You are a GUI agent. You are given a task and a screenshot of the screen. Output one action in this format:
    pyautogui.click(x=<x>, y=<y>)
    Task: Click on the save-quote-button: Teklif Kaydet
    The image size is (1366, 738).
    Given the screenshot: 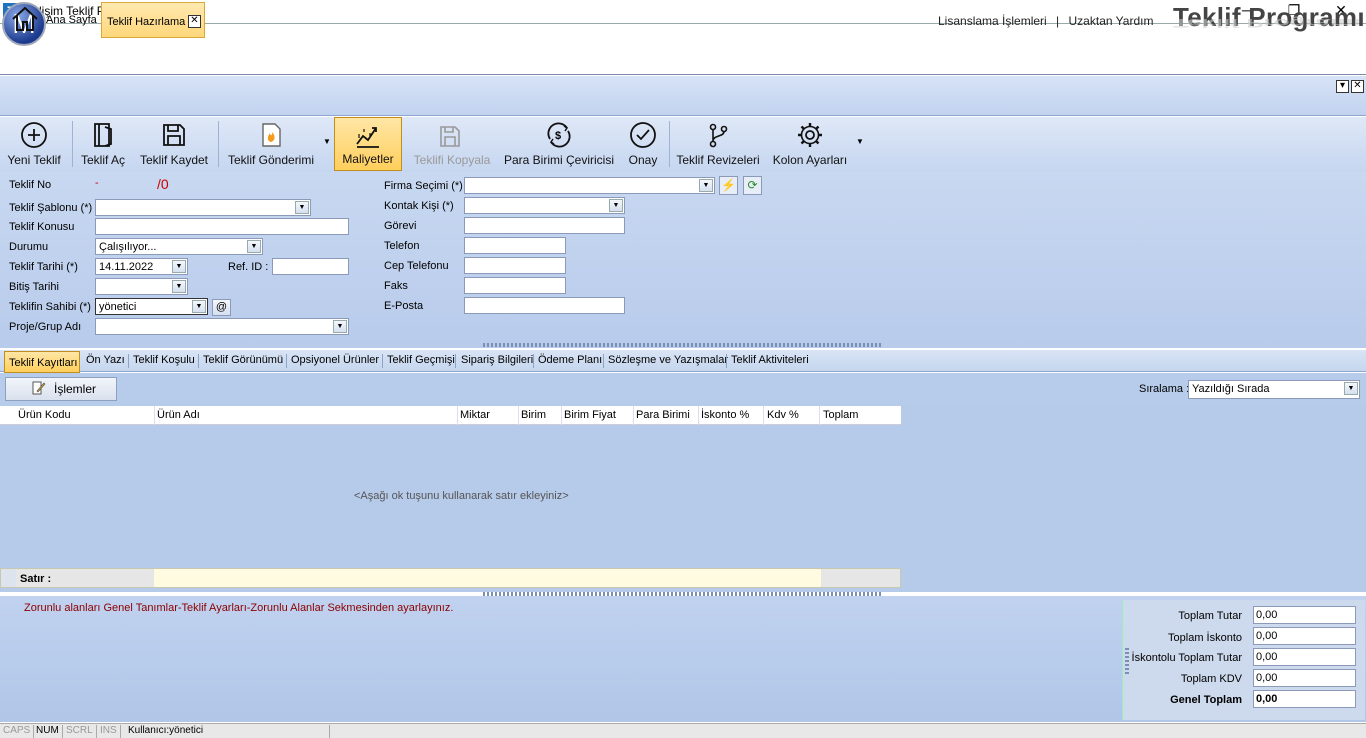 What is the action you would take?
    pyautogui.click(x=174, y=144)
    